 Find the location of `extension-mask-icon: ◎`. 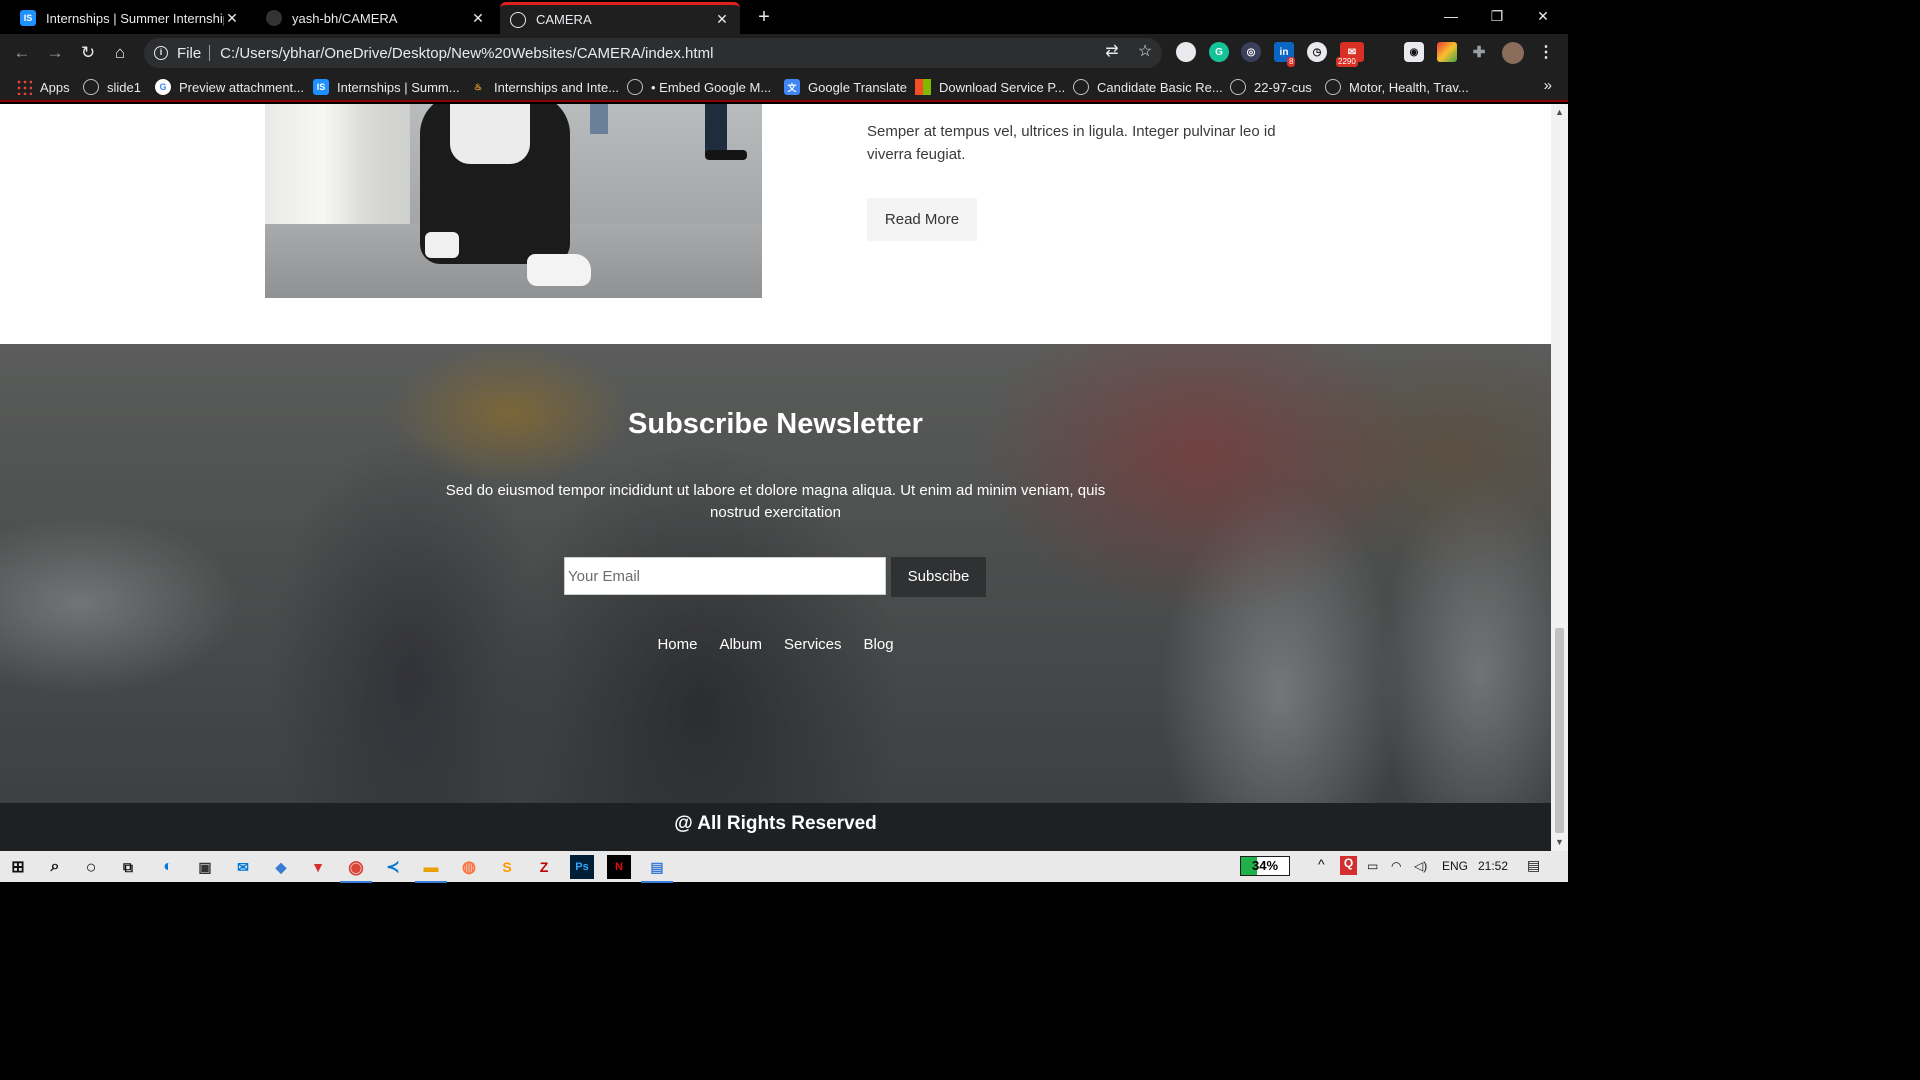

extension-mask-icon: ◎ is located at coordinates (1251, 52).